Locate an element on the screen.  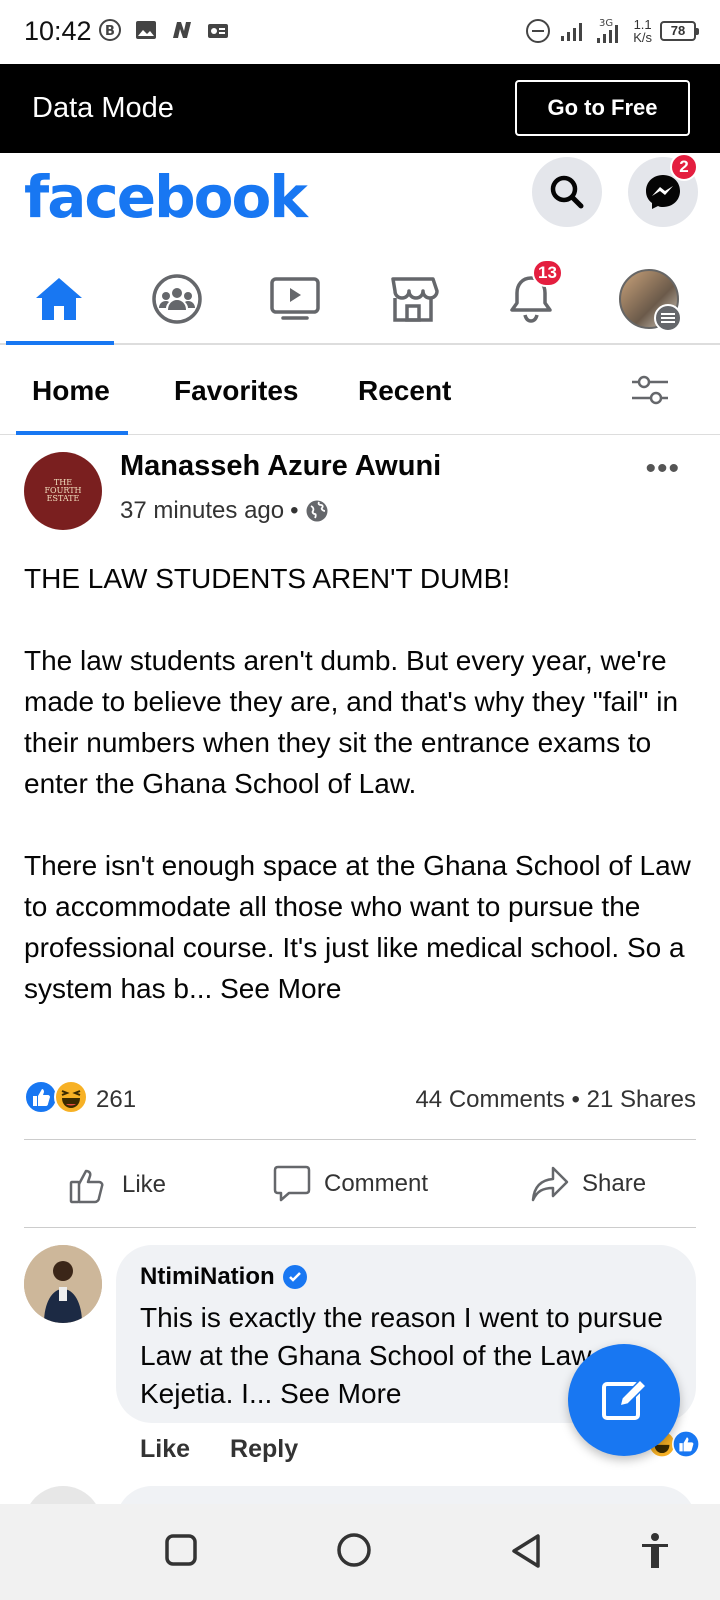
commenter-name: NtimiNation is located at coordinates (207, 1277).